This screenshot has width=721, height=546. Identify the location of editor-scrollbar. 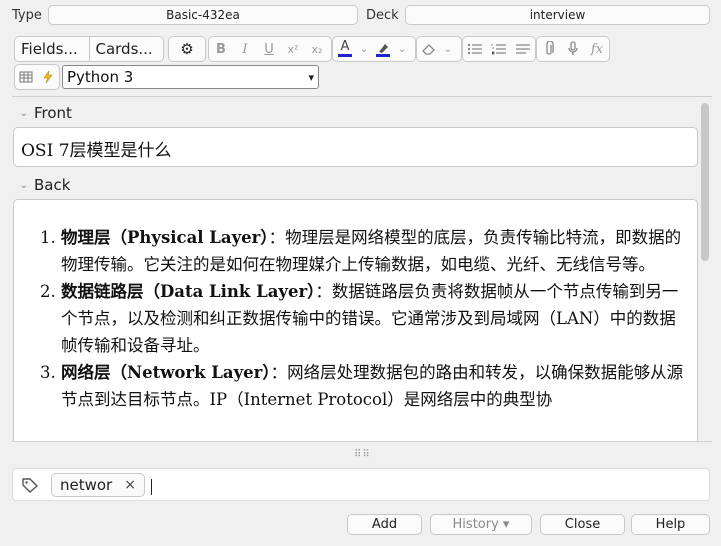
(705, 271).